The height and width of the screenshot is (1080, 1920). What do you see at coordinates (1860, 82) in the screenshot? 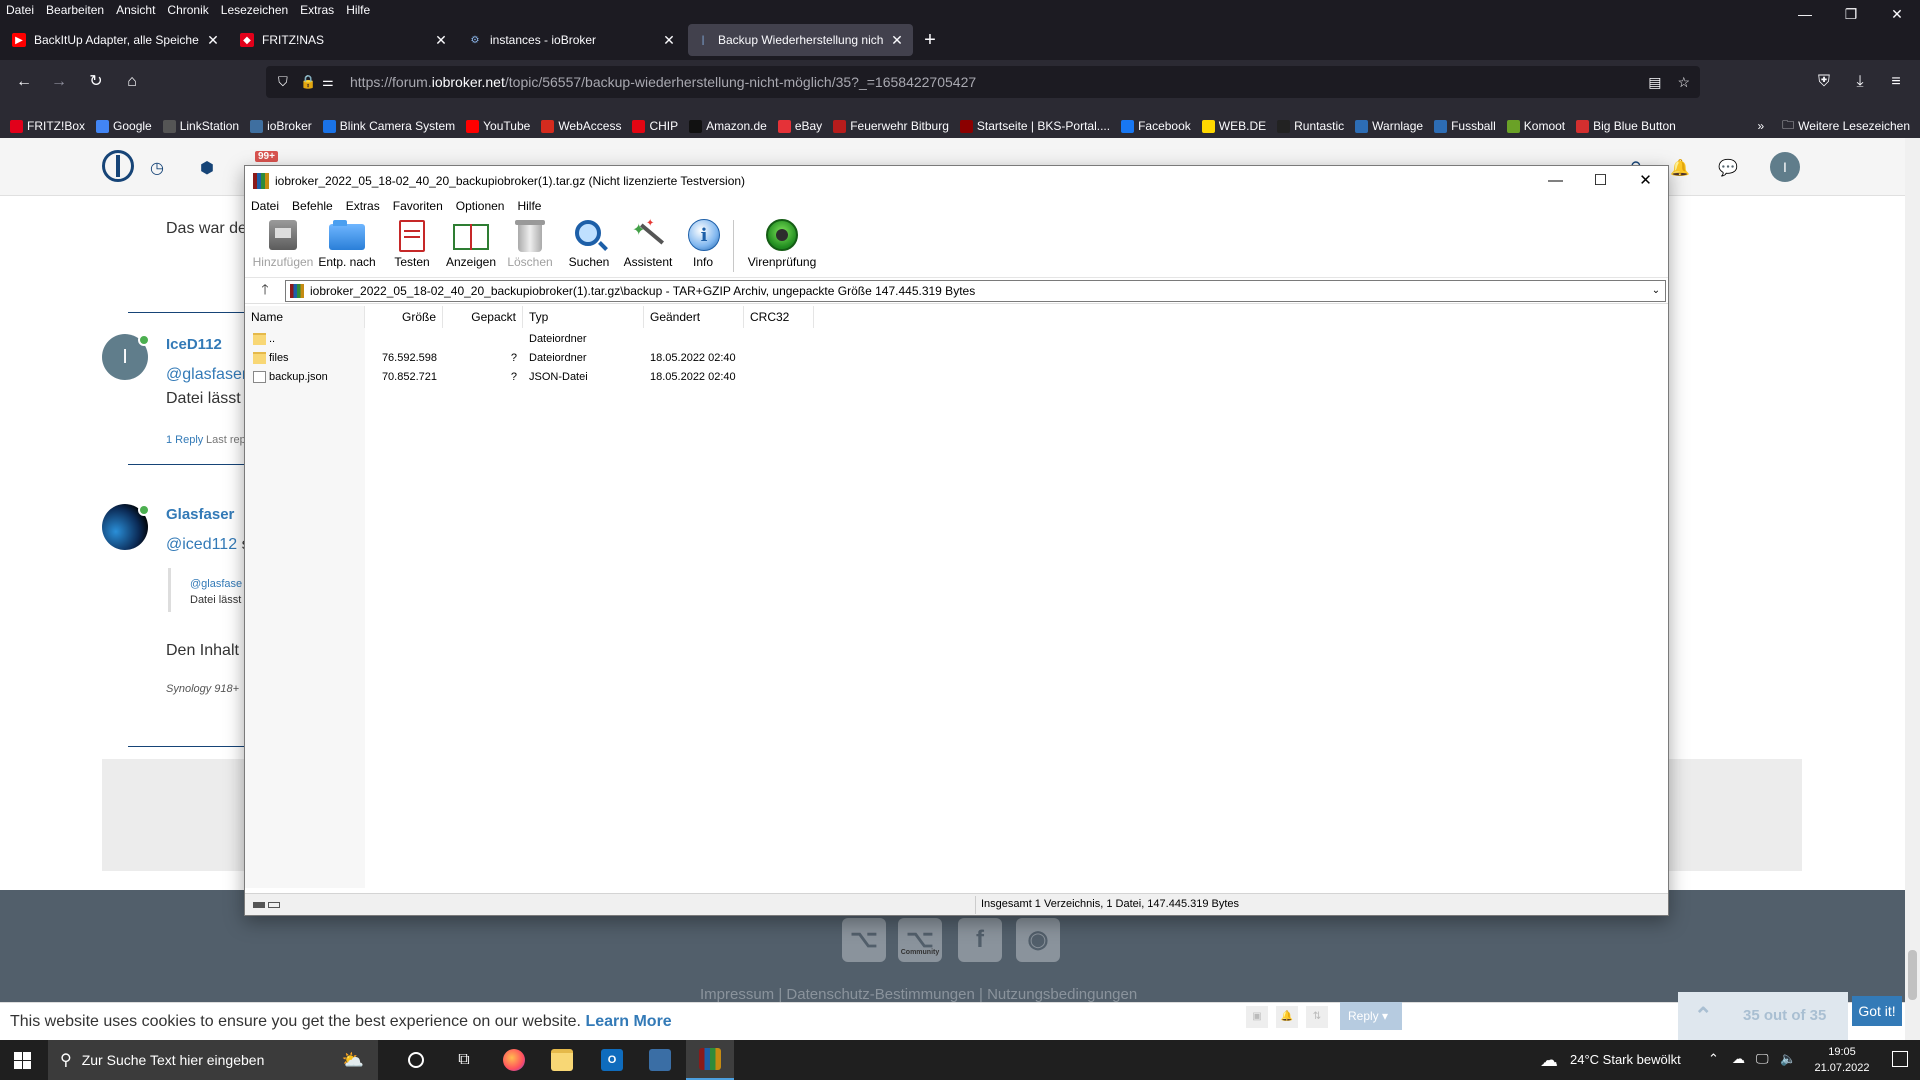
I see `downloads-icon: ⤓` at bounding box center [1860, 82].